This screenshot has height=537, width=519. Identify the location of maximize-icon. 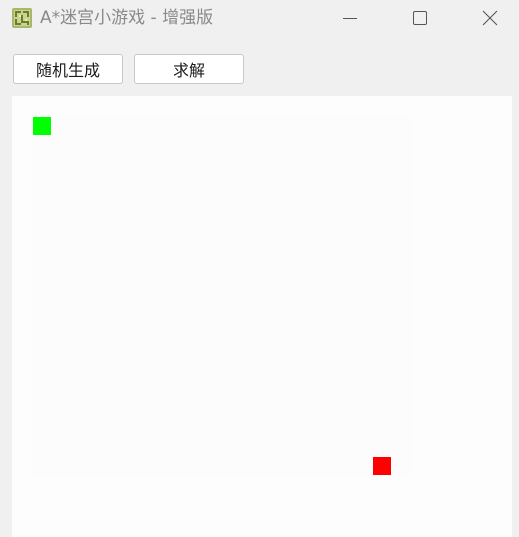
(420, 18).